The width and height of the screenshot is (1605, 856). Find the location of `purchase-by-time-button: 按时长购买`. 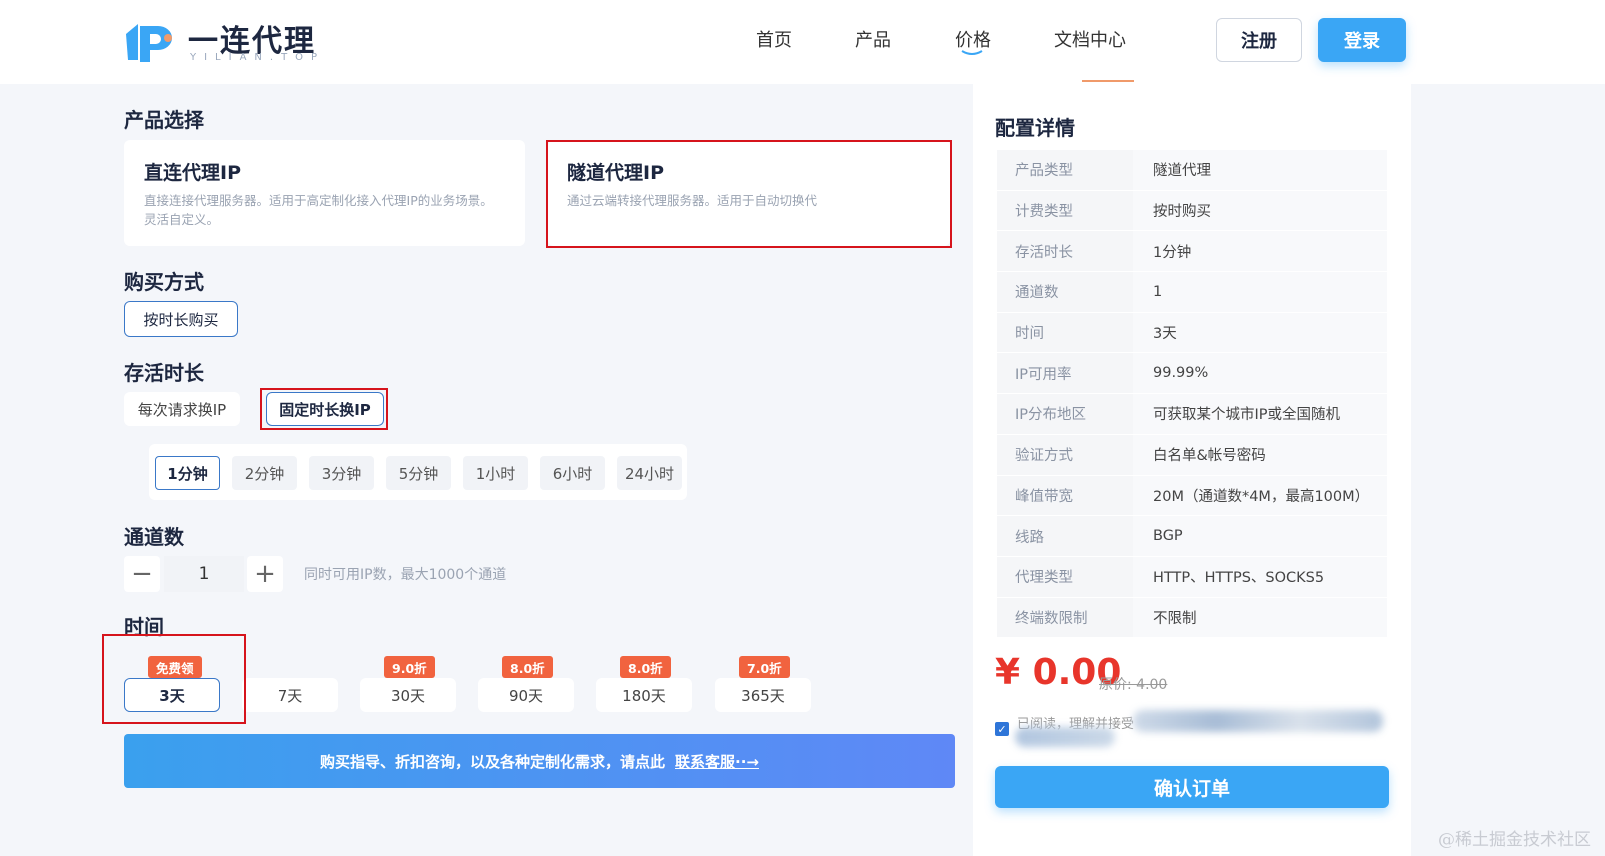

purchase-by-time-button: 按时长购买 is located at coordinates (181, 319).